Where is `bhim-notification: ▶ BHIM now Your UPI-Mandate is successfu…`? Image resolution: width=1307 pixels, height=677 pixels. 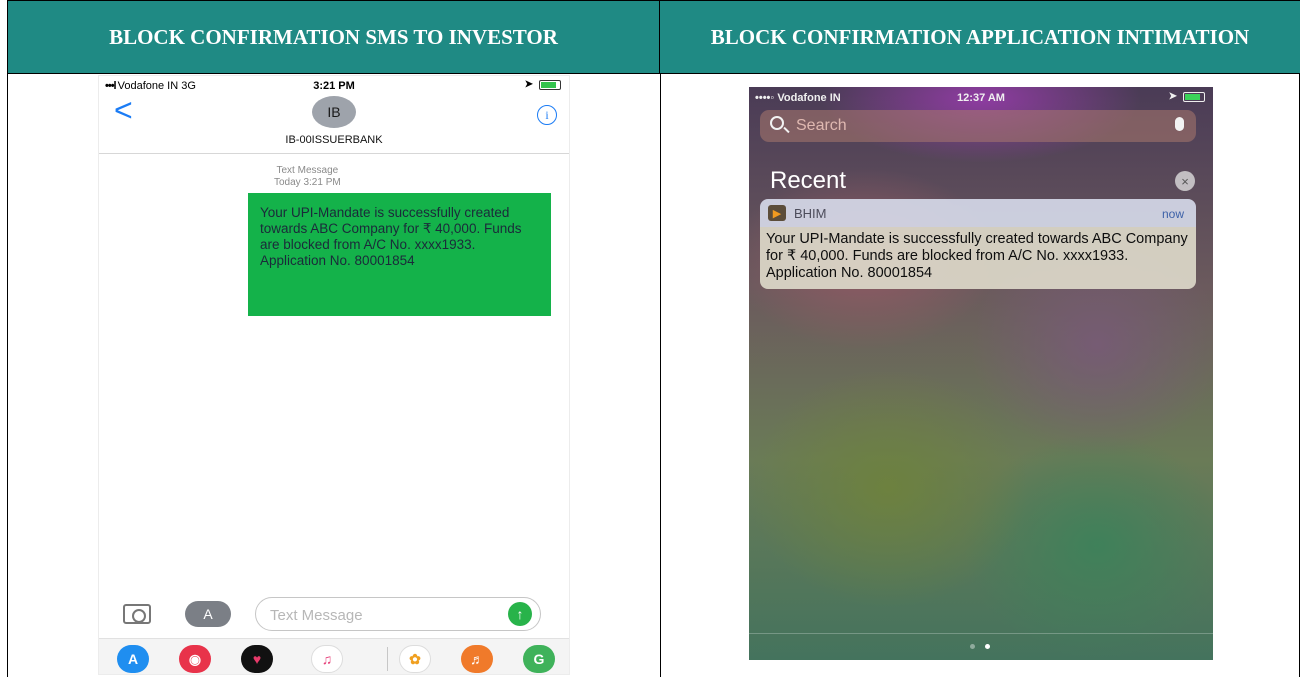
bhim-notification: ▶ BHIM now Your UPI-Mandate is successfu… is located at coordinates (978, 244).